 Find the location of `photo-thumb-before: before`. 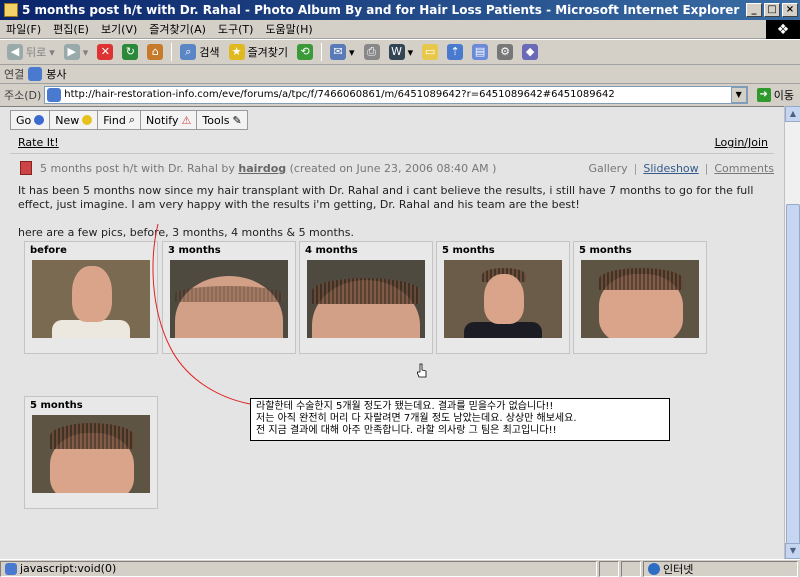

photo-thumb-before: before is located at coordinates (91, 297).